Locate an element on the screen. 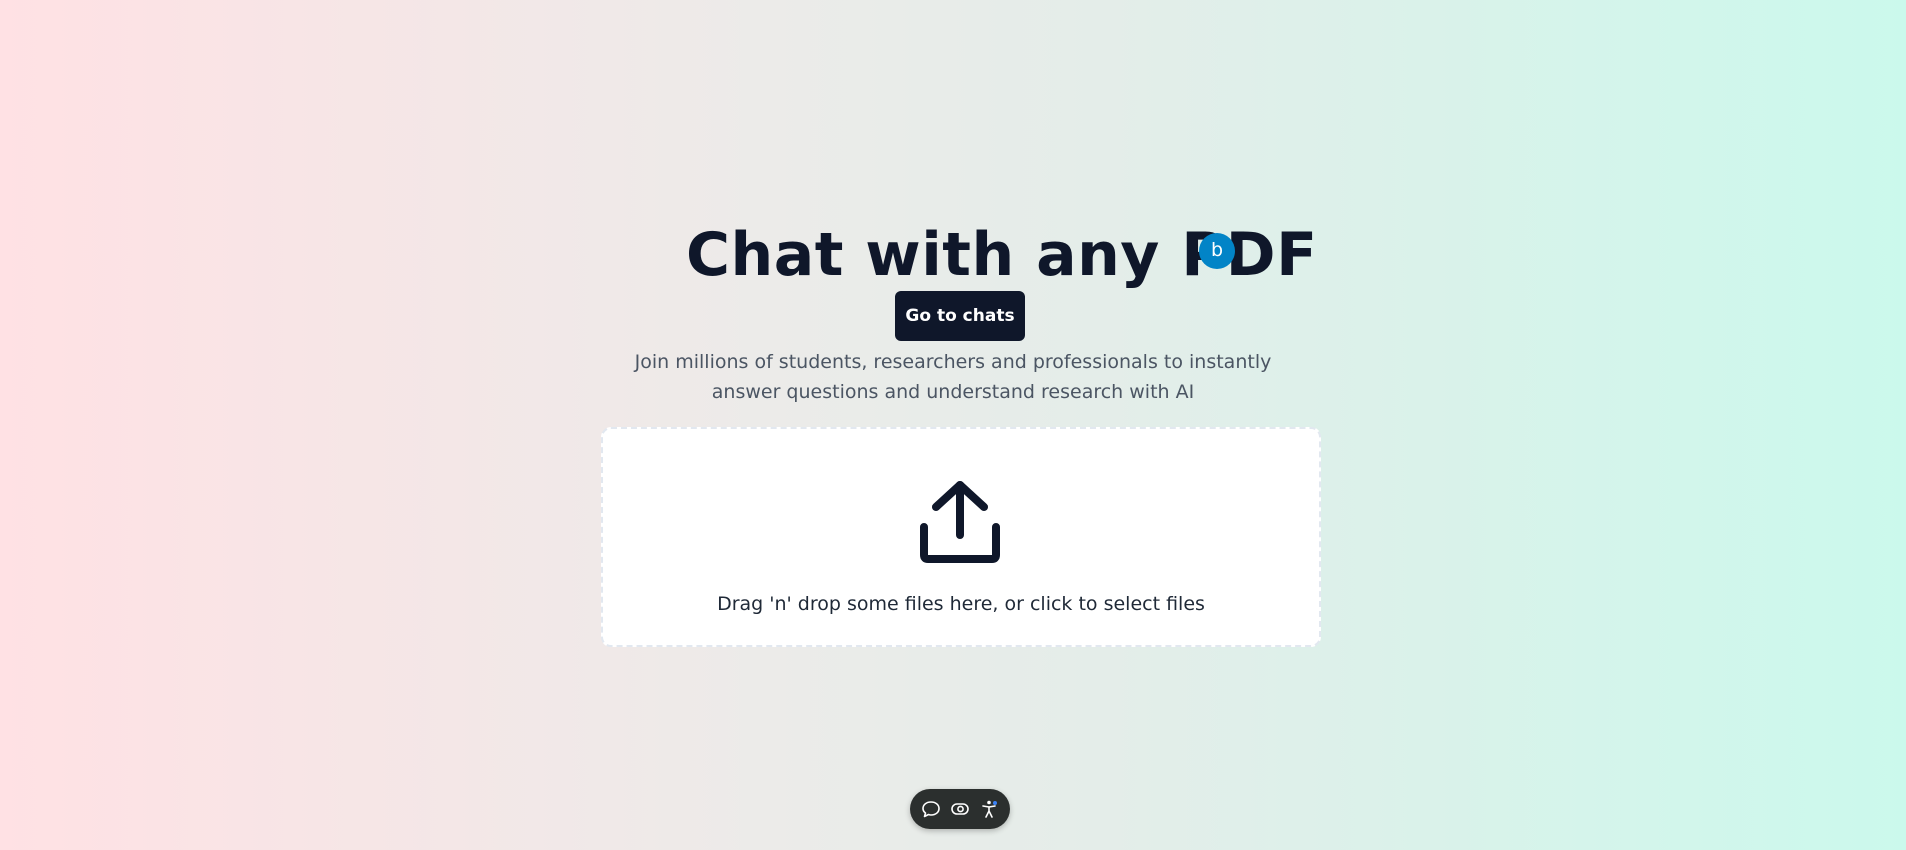  chat-bubble-icon is located at coordinates (931, 809).